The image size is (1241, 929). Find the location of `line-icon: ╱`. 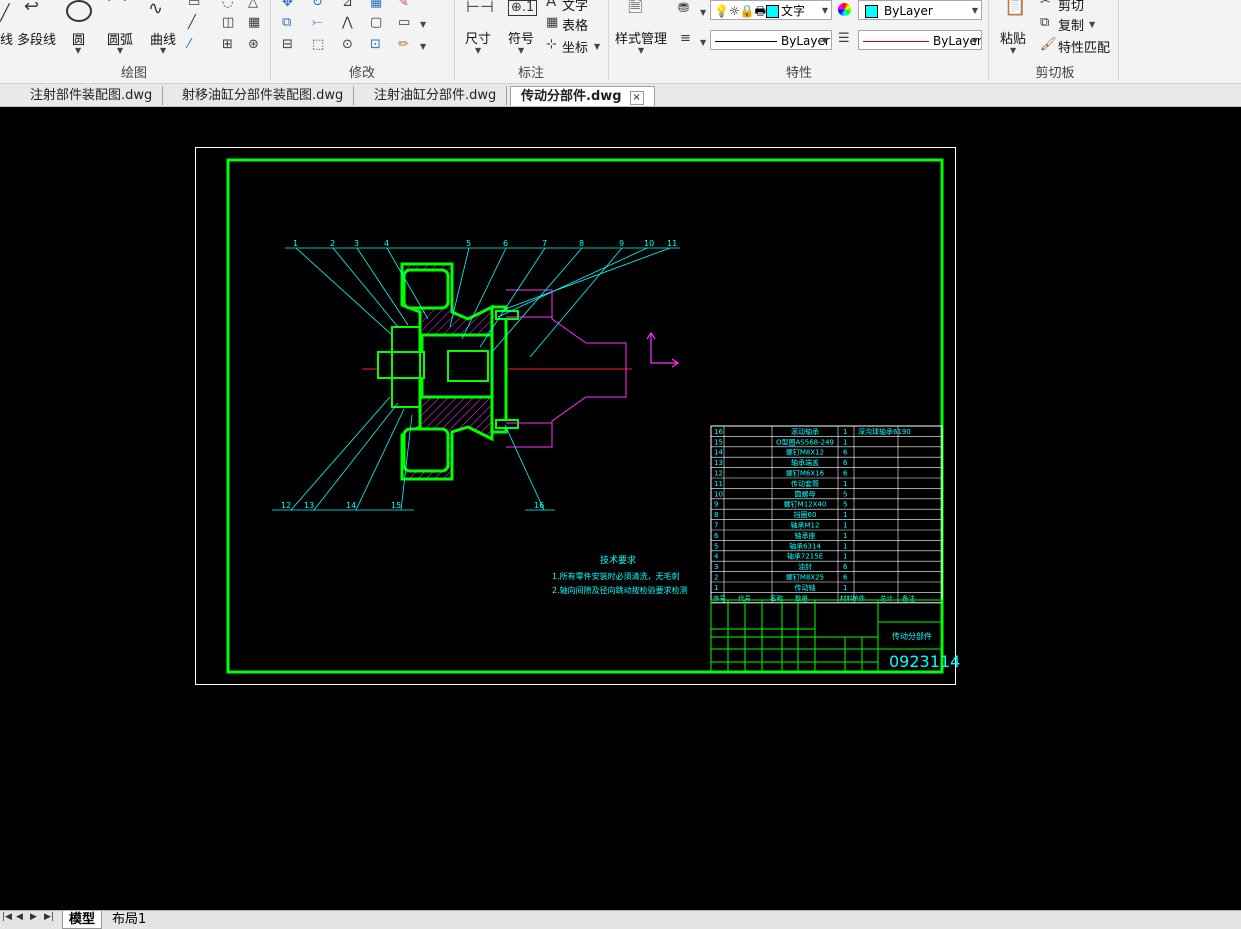

line-icon: ╱ is located at coordinates (5, 13).